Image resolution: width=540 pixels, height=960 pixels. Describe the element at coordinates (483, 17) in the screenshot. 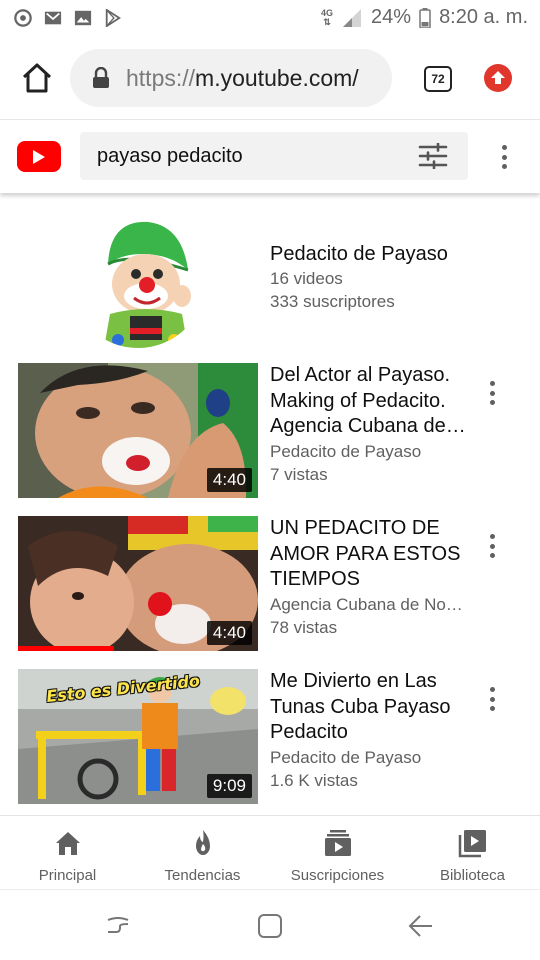

I see `clock: 8:20 a. m.` at that location.